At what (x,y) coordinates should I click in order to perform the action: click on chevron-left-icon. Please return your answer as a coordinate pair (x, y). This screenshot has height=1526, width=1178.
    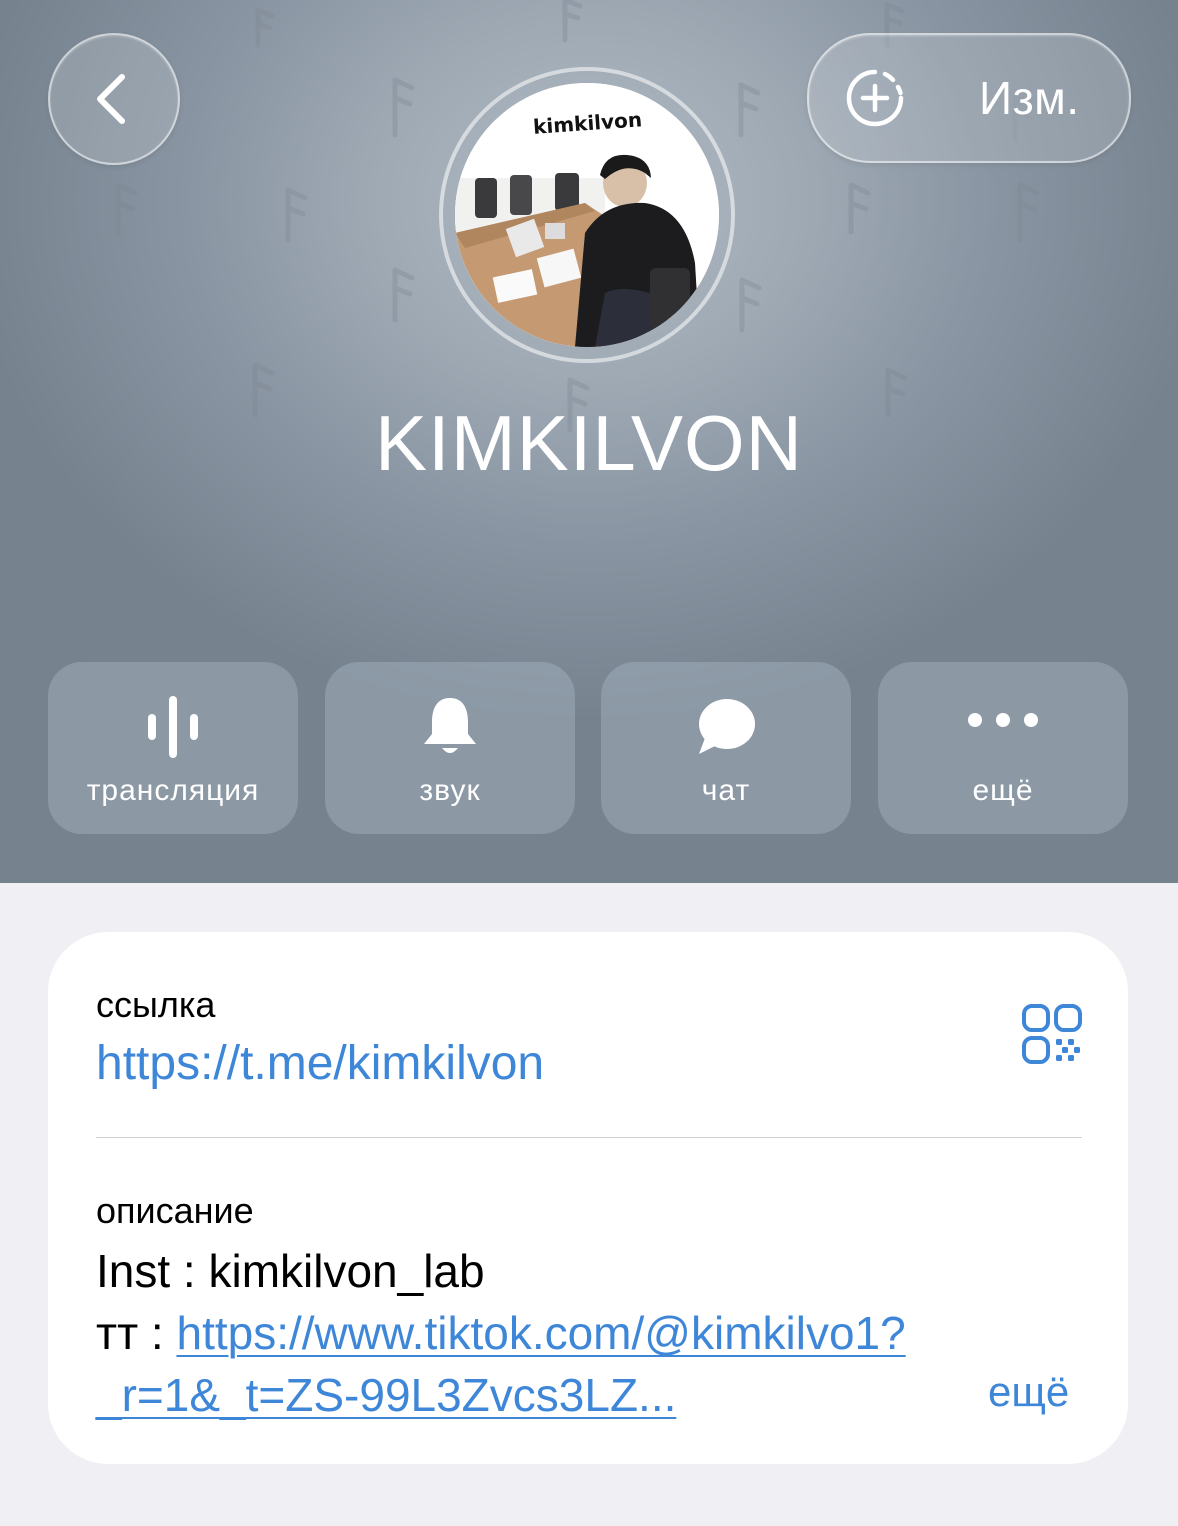
    Looking at the image, I should click on (111, 99).